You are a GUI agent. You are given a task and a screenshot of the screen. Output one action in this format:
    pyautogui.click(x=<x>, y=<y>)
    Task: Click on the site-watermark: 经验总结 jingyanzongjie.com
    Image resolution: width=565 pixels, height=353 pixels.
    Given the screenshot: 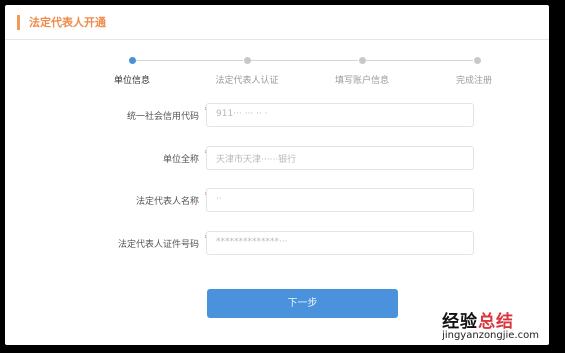 What is the action you would take?
    pyautogui.click(x=490, y=324)
    